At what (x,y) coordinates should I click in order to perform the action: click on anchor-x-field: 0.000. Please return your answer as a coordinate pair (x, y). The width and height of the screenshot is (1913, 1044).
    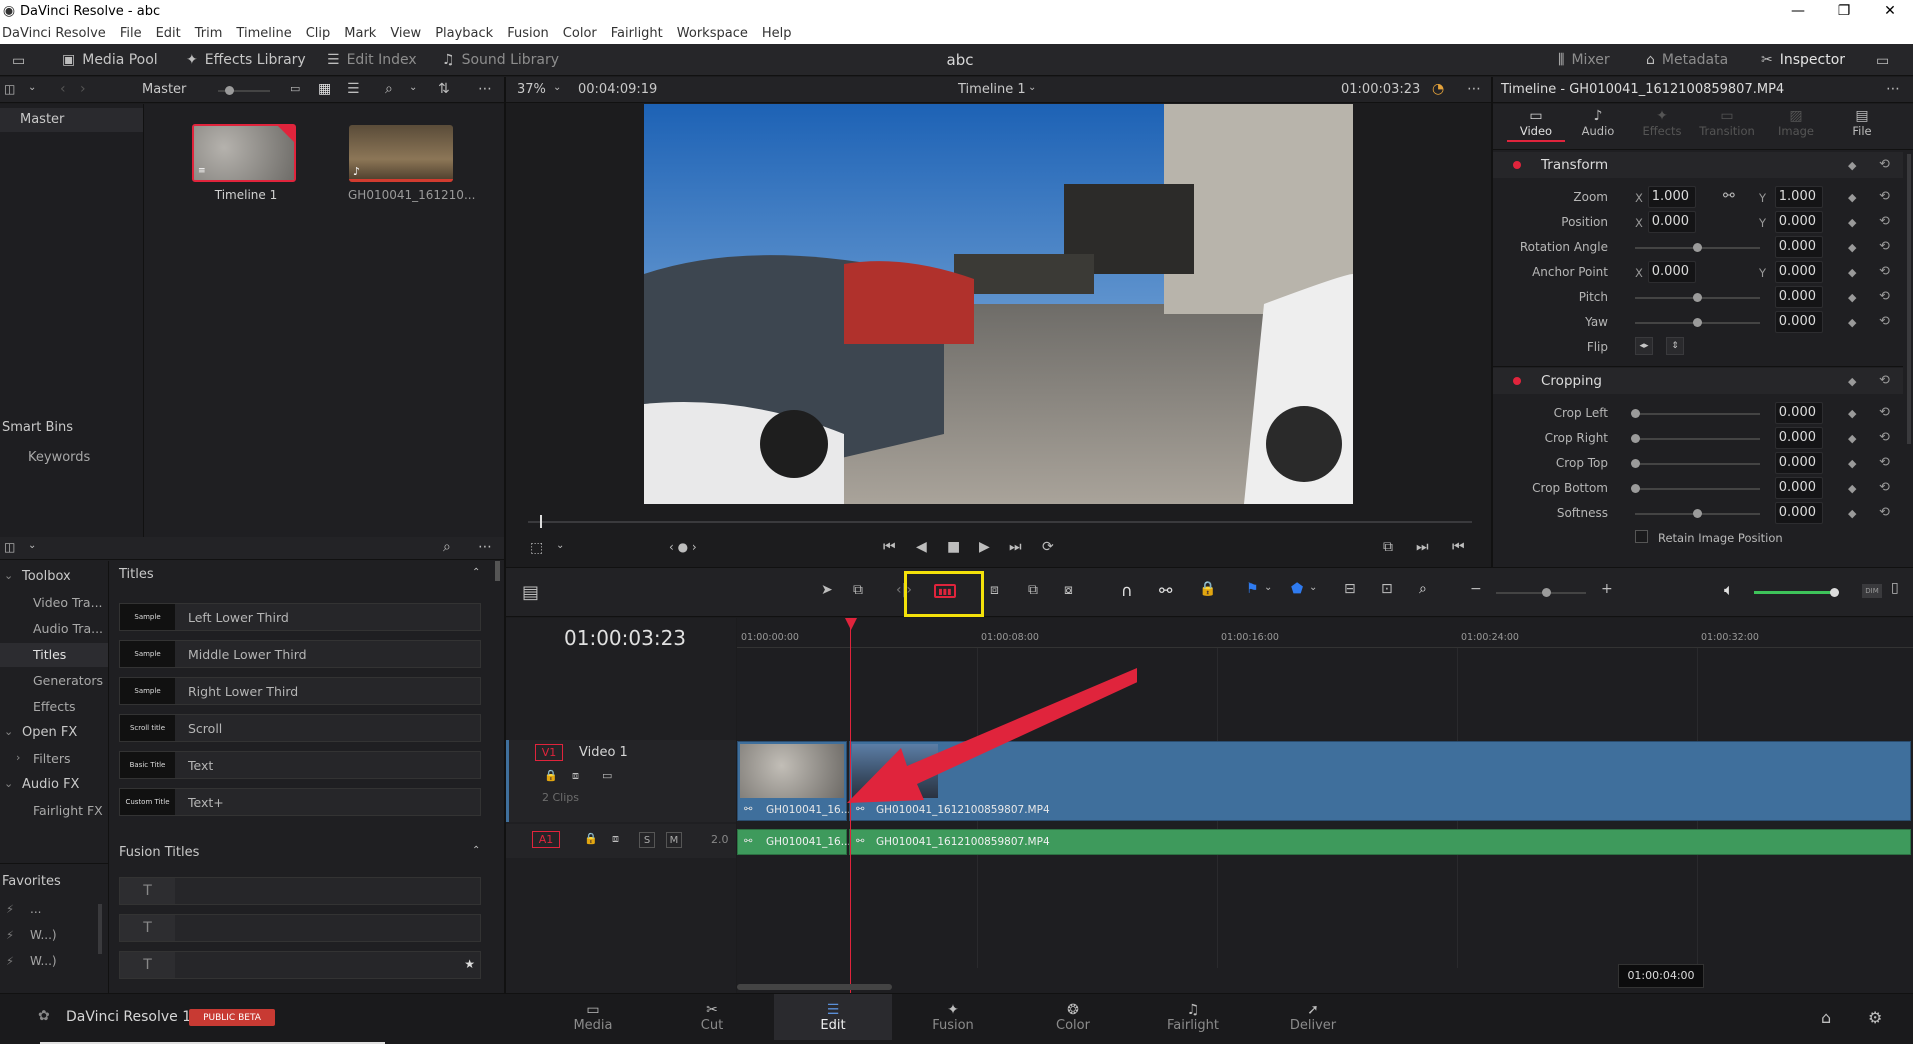
    Looking at the image, I should click on (1672, 272).